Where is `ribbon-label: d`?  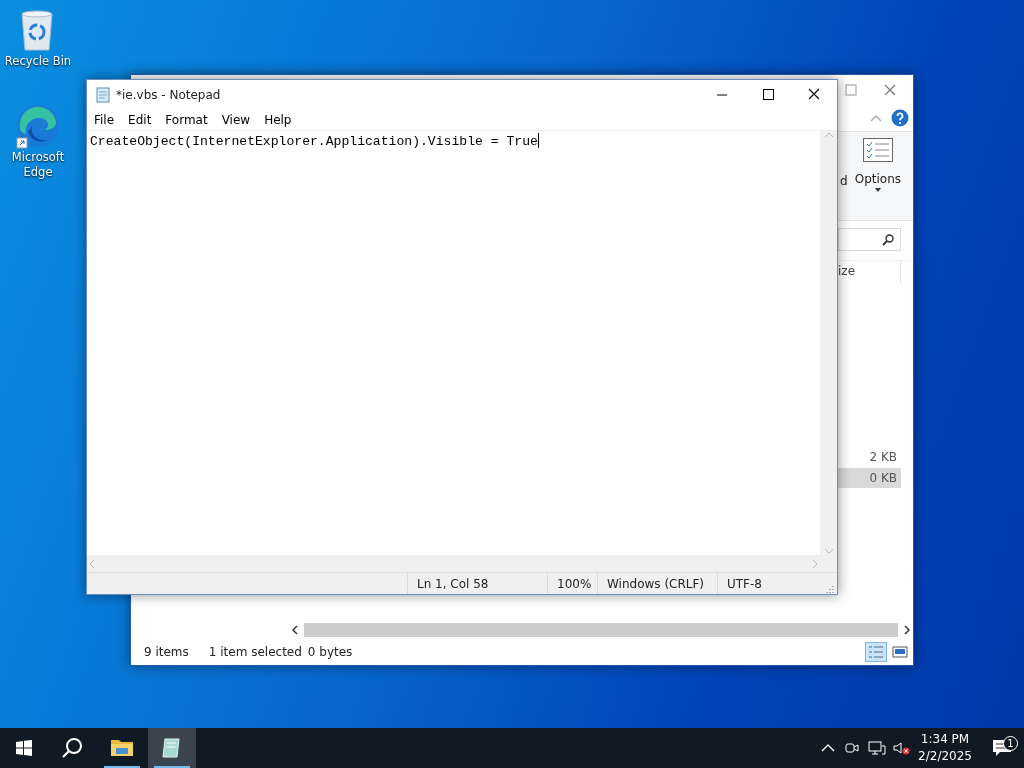
ribbon-label: d is located at coordinates (844, 181).